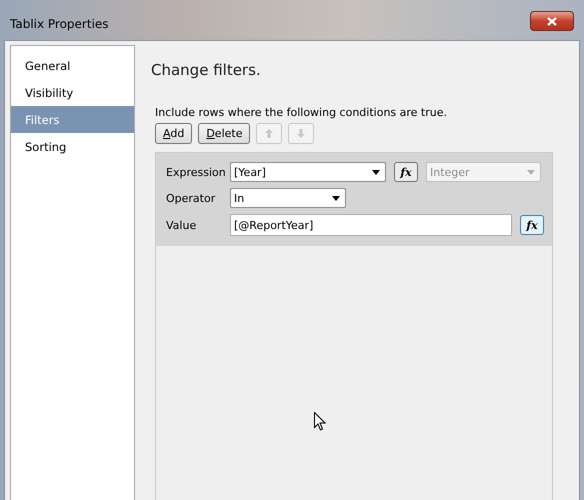 The image size is (584, 500). What do you see at coordinates (196, 172) in the screenshot?
I see `field-label: Expression` at bounding box center [196, 172].